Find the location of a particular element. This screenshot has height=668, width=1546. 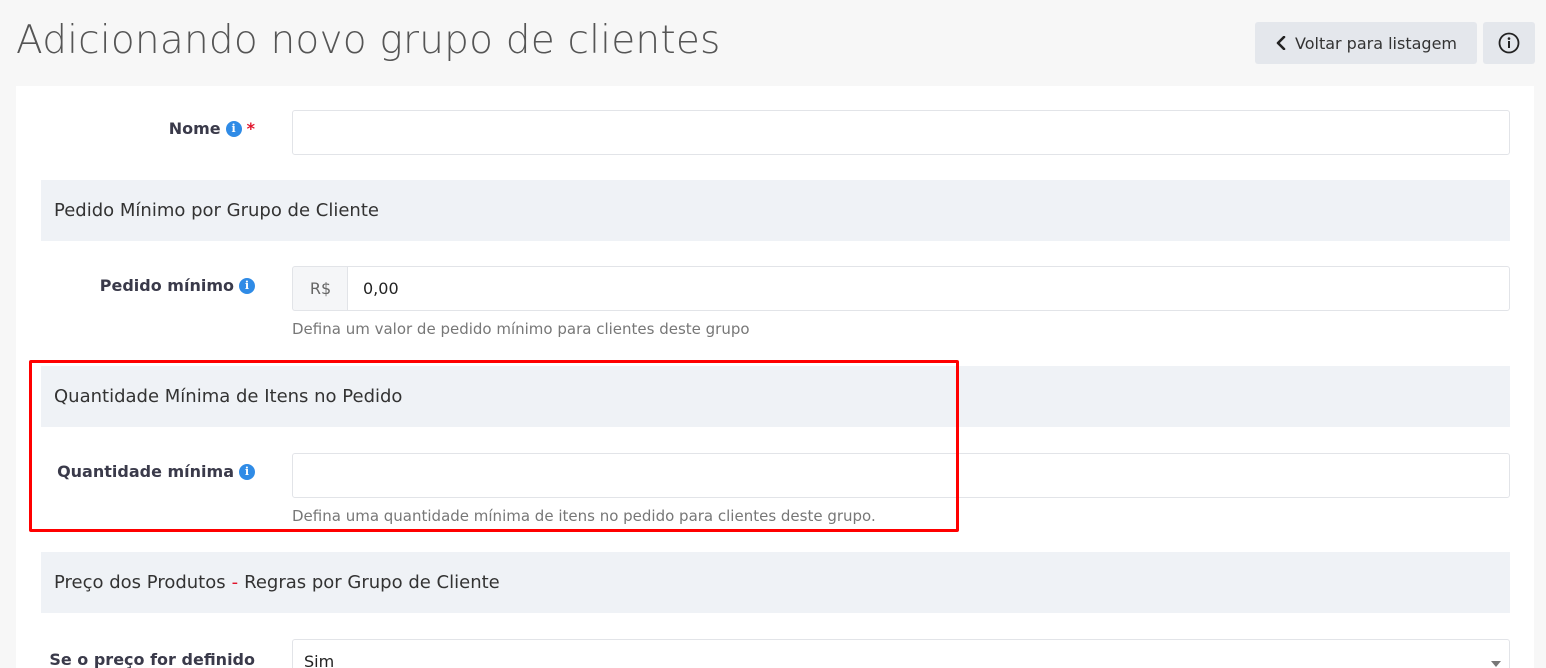

info-circle-icon is located at coordinates (1509, 43).